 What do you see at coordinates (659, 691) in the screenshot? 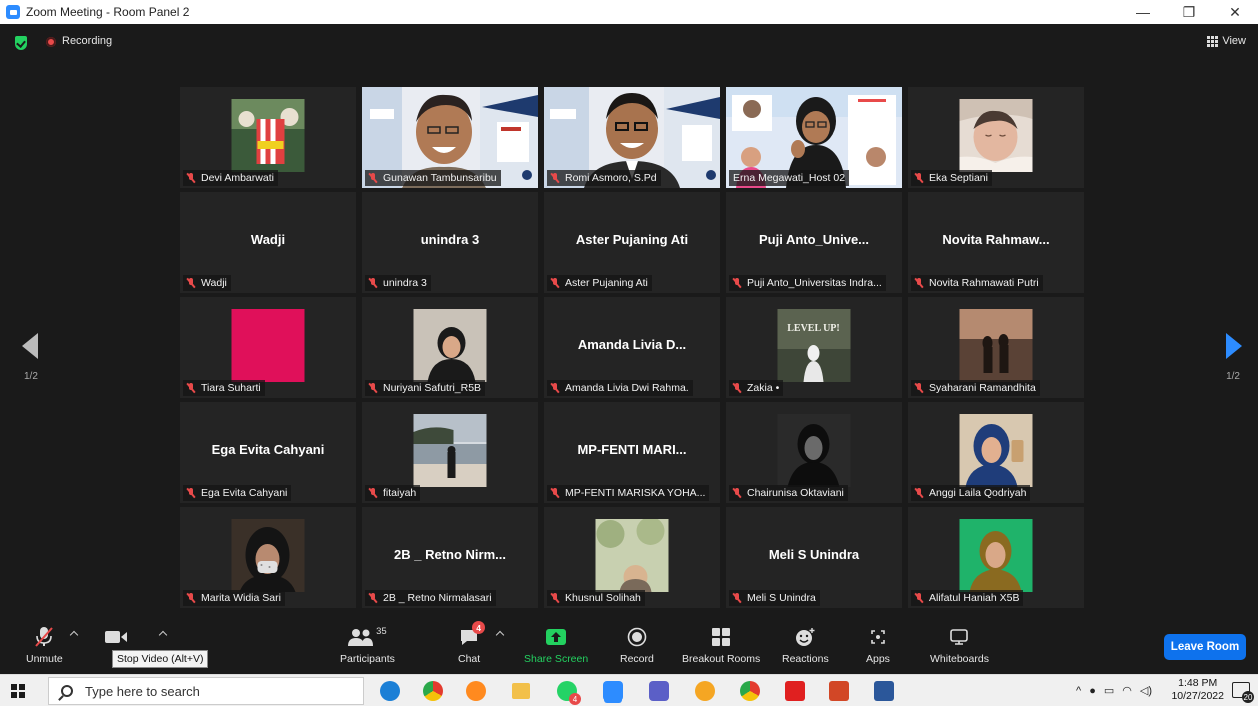
I see `teams-icon` at bounding box center [659, 691].